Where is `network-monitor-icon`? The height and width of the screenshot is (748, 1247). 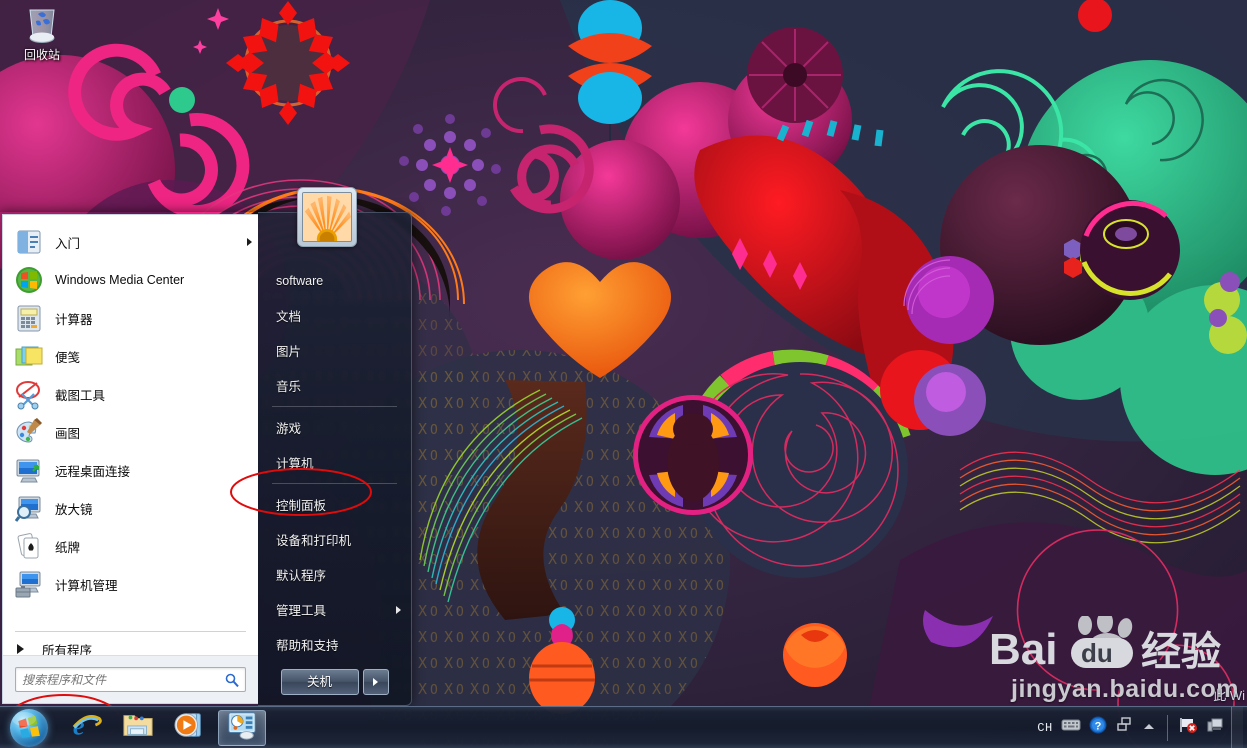
network-monitor-icon is located at coordinates (1215, 727).